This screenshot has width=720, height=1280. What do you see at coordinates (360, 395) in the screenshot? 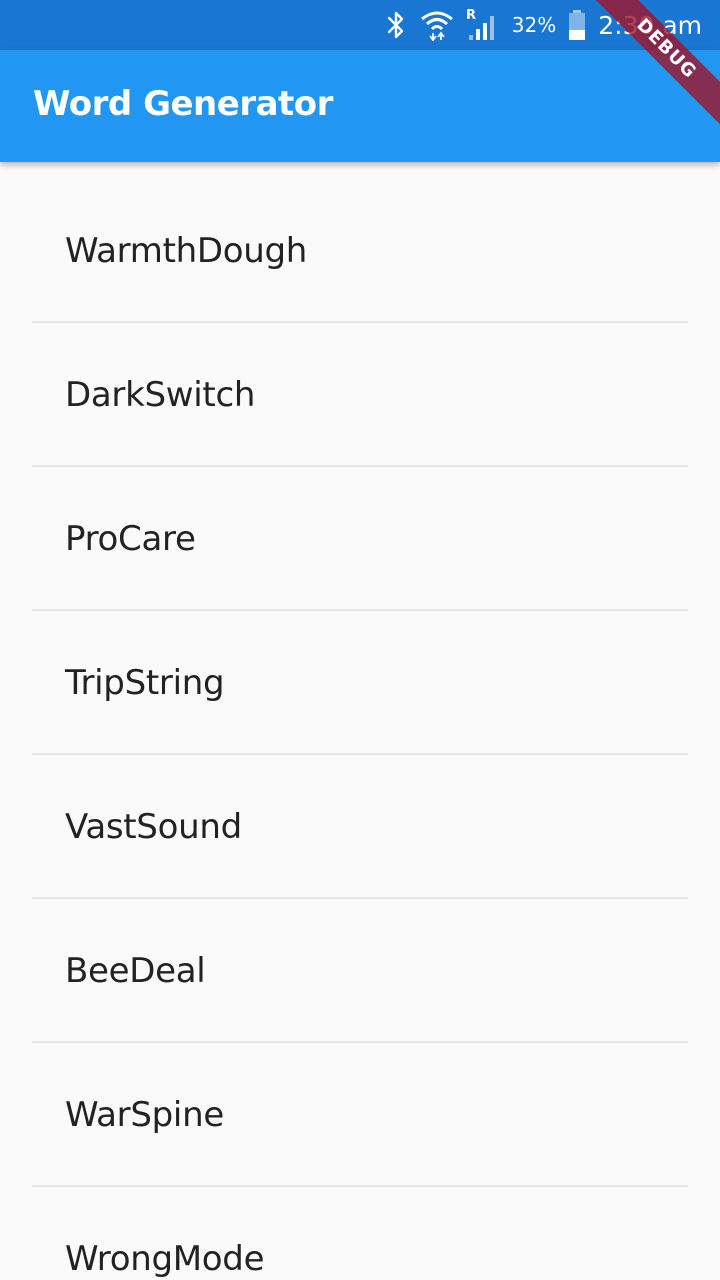
I see `list-item: DarkSwitch` at bounding box center [360, 395].